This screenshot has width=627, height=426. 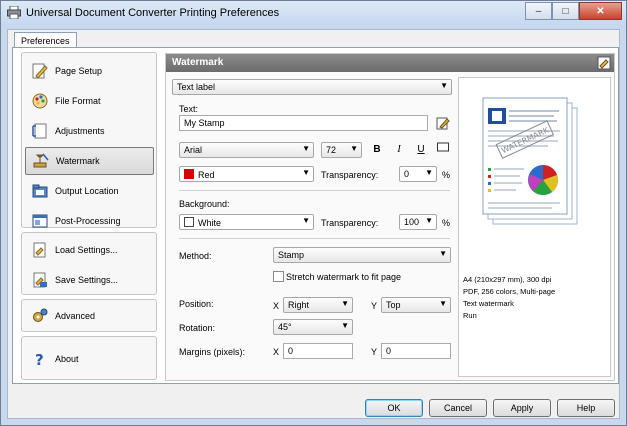 I want to click on cancel-button: Cancel, so click(x=458, y=408).